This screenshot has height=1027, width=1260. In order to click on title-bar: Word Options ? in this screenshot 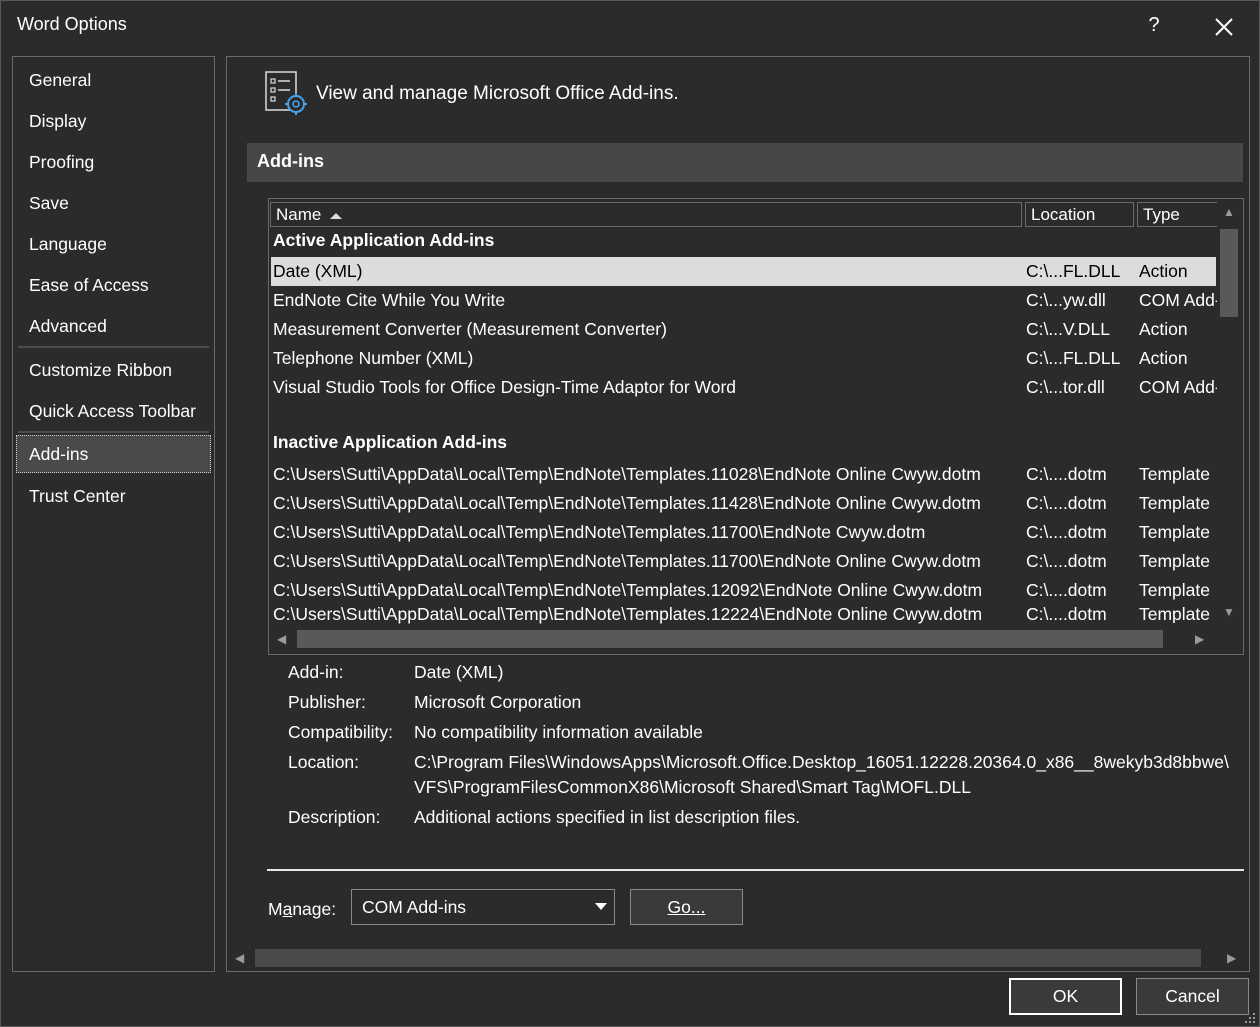, I will do `click(630, 25)`.